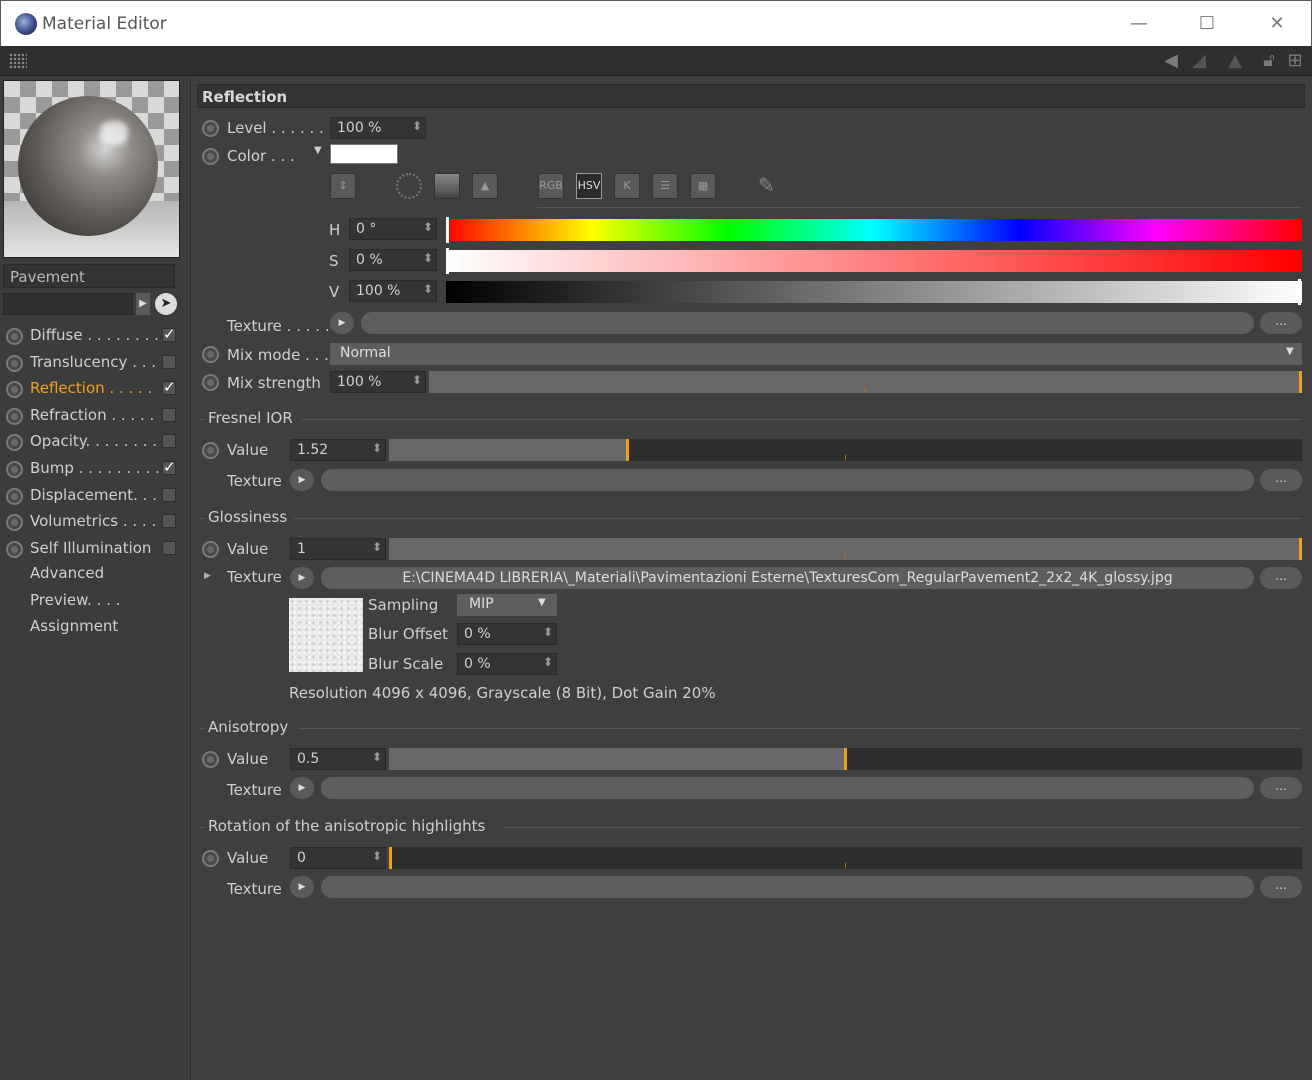  Describe the element at coordinates (318, 150) in the screenshot. I see `color-dropdown-icon: ▼` at that location.